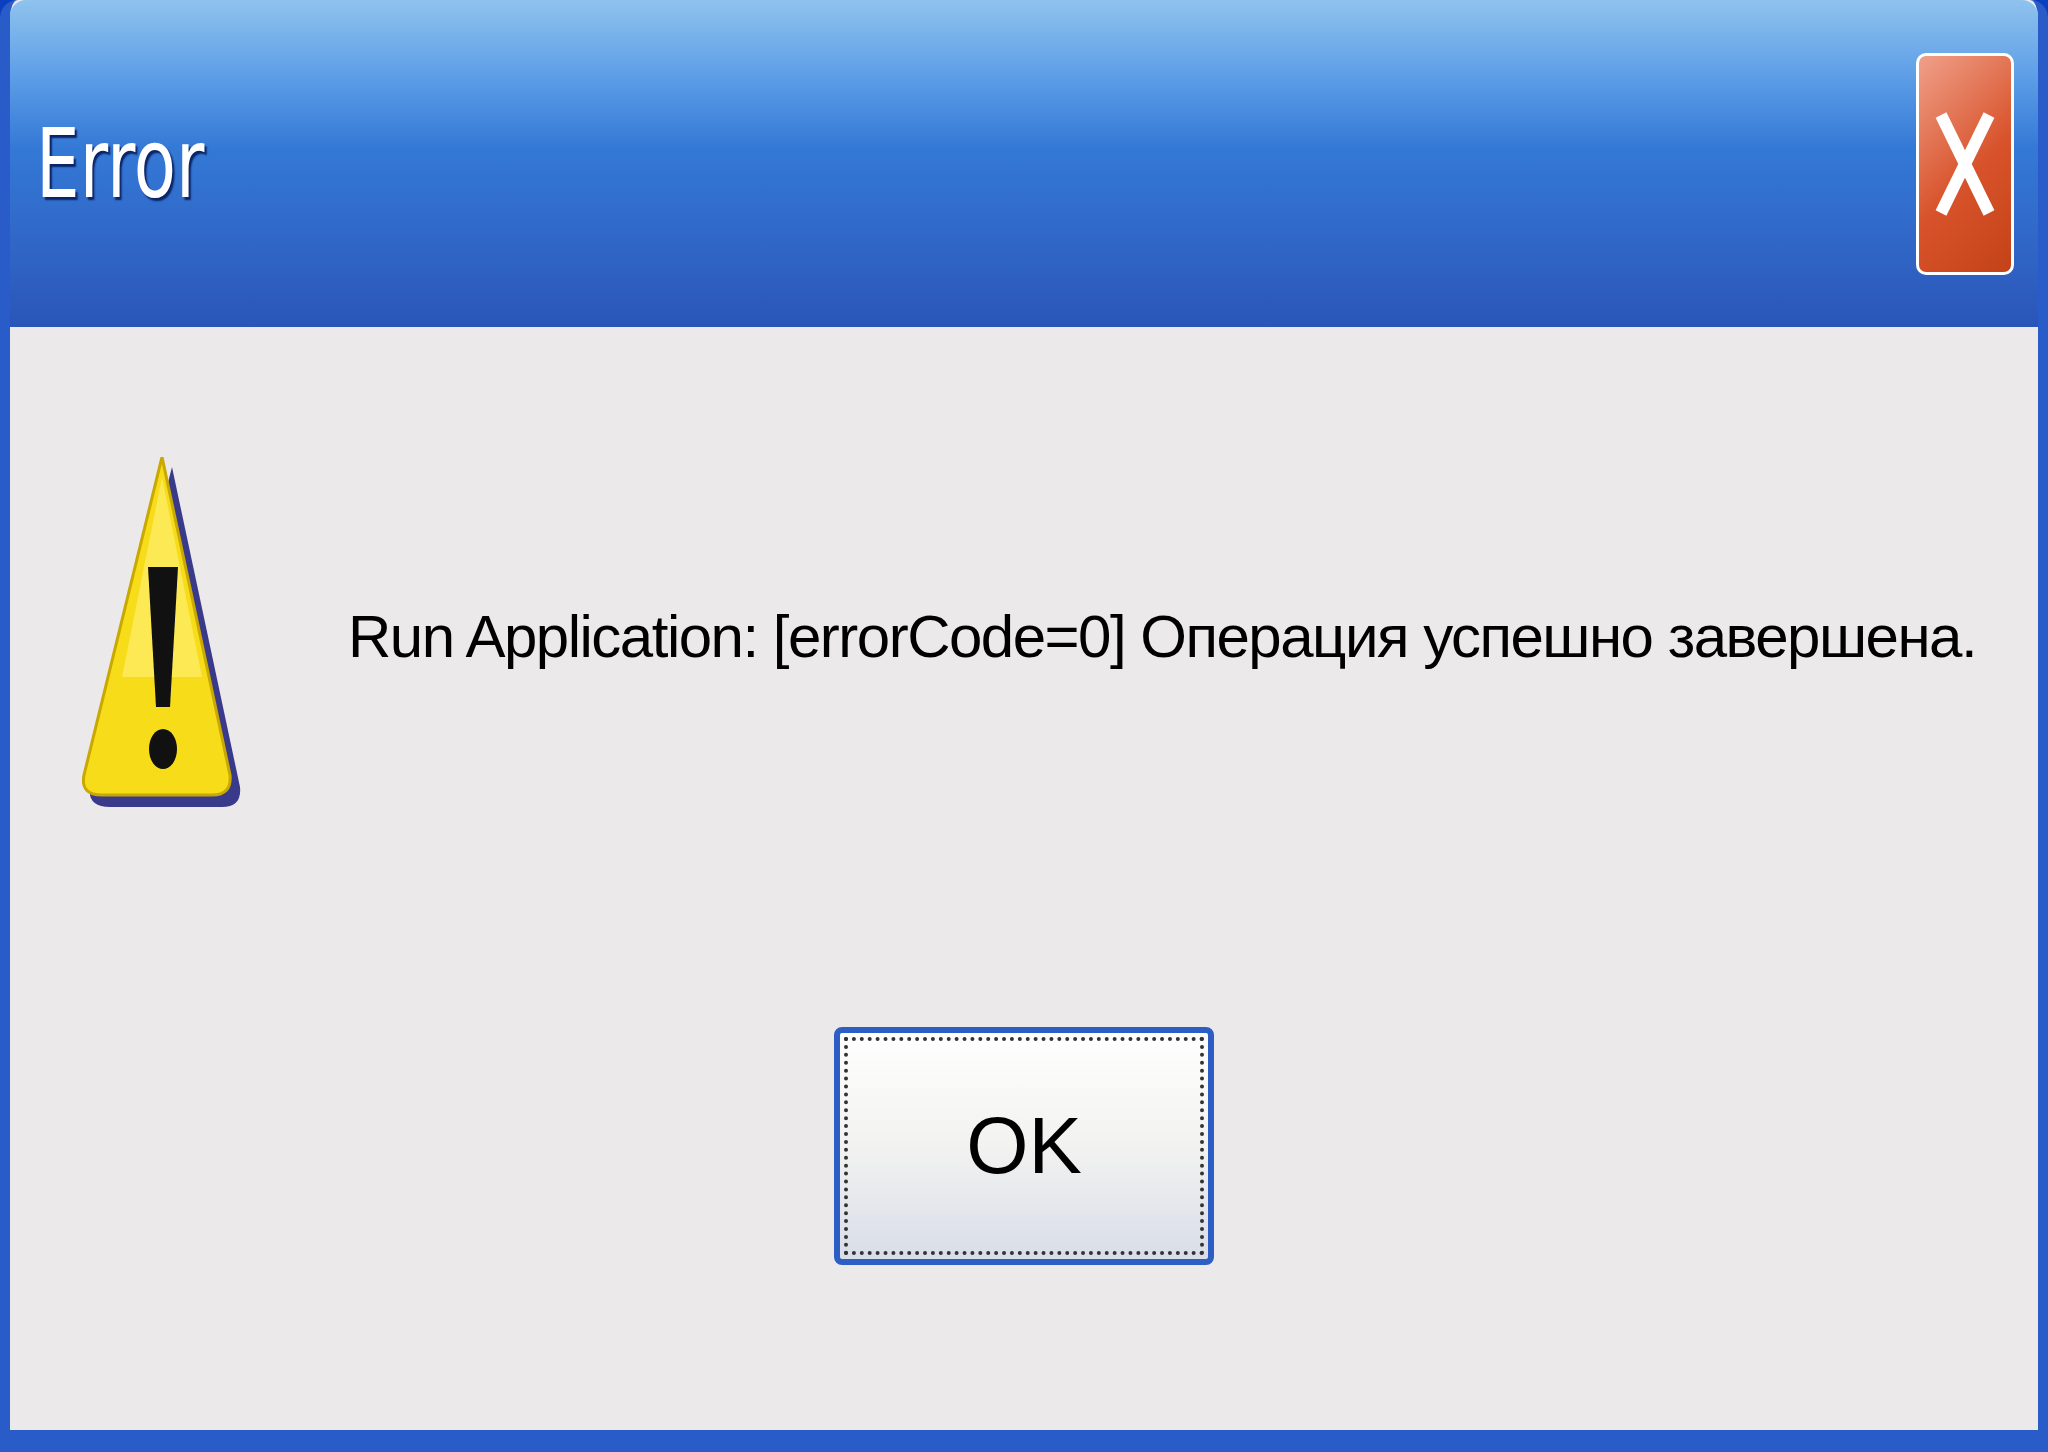 Image resolution: width=2048 pixels, height=1452 pixels. I want to click on close-button, so click(1965, 163).